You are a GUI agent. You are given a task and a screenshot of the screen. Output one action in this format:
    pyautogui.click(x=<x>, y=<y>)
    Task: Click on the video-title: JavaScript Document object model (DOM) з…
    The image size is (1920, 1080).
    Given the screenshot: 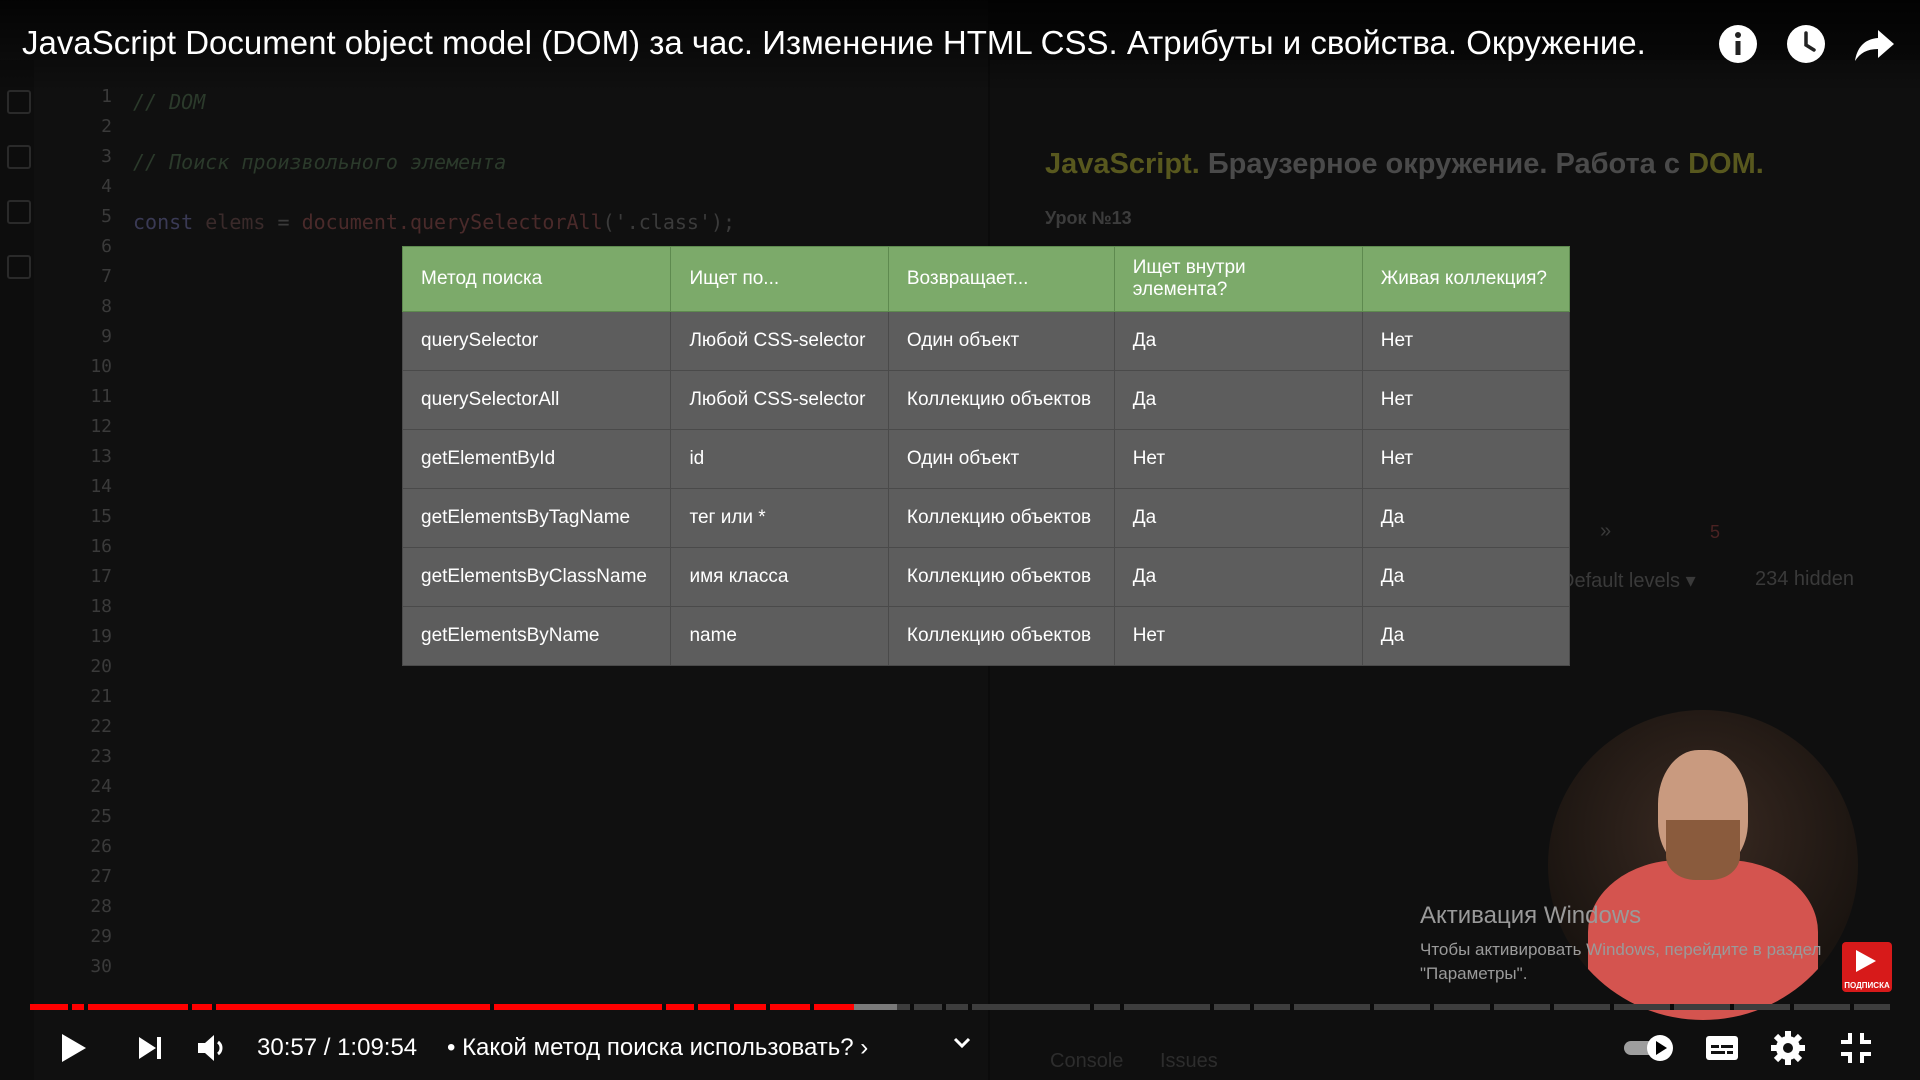 What is the action you would take?
    pyautogui.click(x=834, y=43)
    